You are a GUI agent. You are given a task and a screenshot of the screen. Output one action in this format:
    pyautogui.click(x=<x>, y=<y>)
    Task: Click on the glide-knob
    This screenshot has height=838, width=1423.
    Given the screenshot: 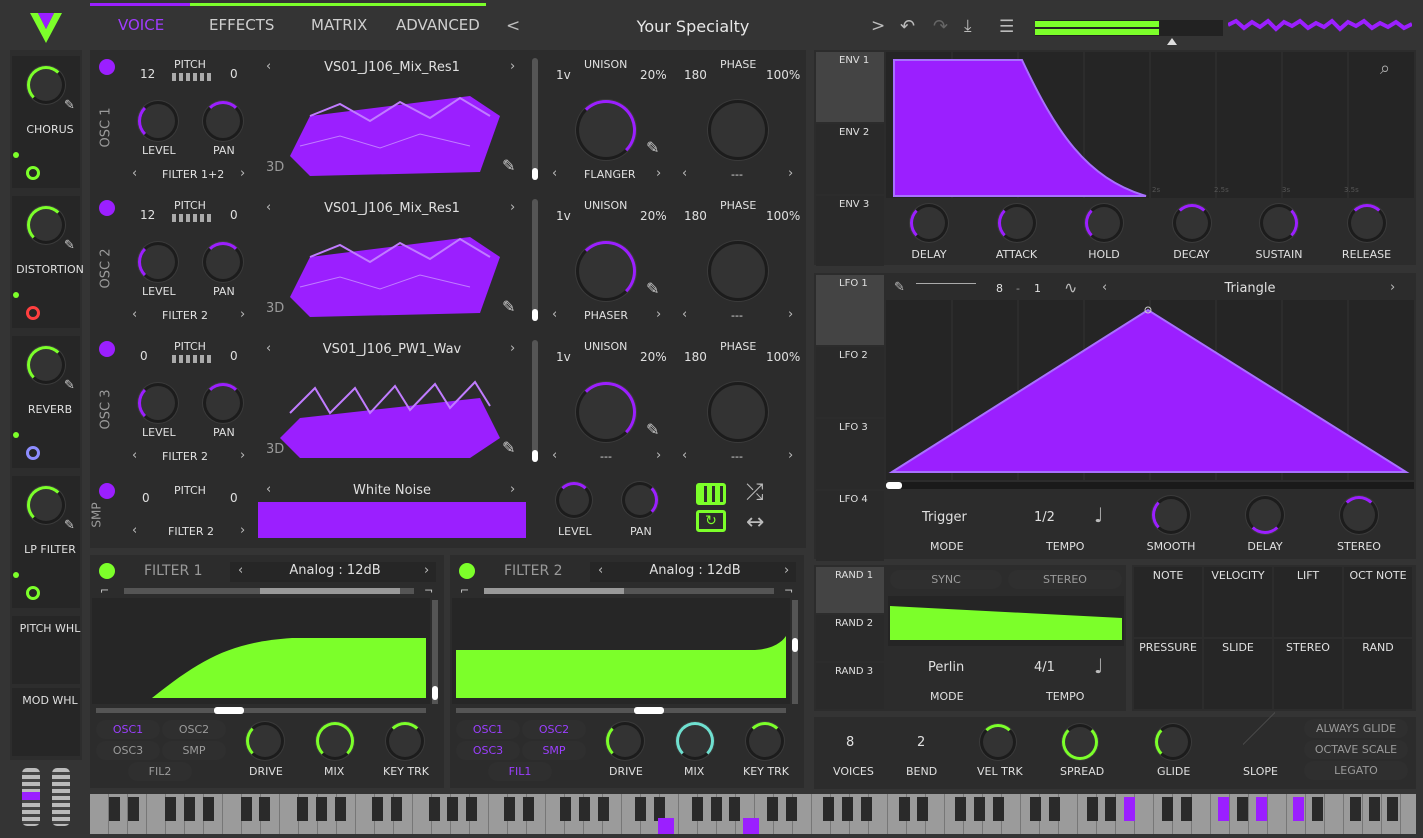 What is the action you would take?
    pyautogui.click(x=1173, y=742)
    